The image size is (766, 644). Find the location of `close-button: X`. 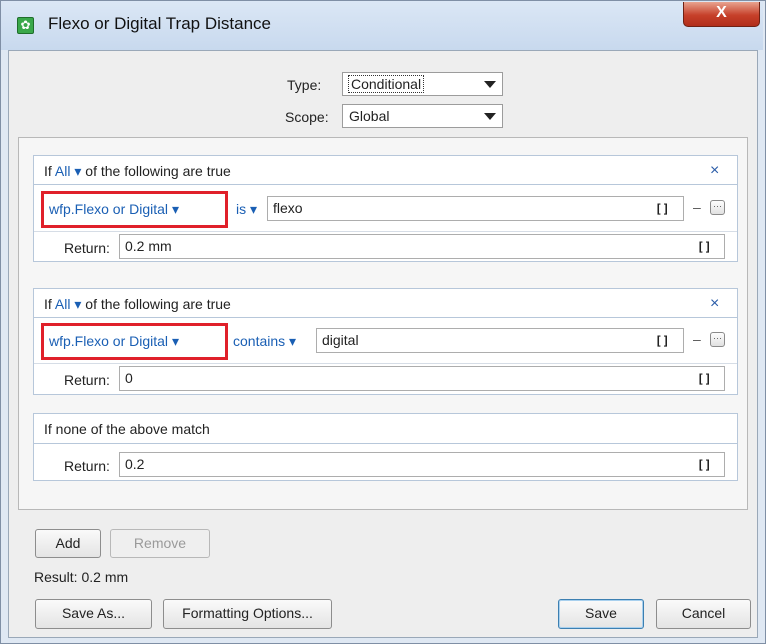

close-button: X is located at coordinates (721, 14).